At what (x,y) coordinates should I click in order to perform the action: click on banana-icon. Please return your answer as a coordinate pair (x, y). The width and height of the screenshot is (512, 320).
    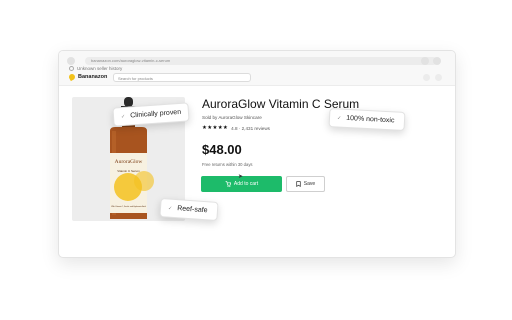
    Looking at the image, I should click on (72, 77).